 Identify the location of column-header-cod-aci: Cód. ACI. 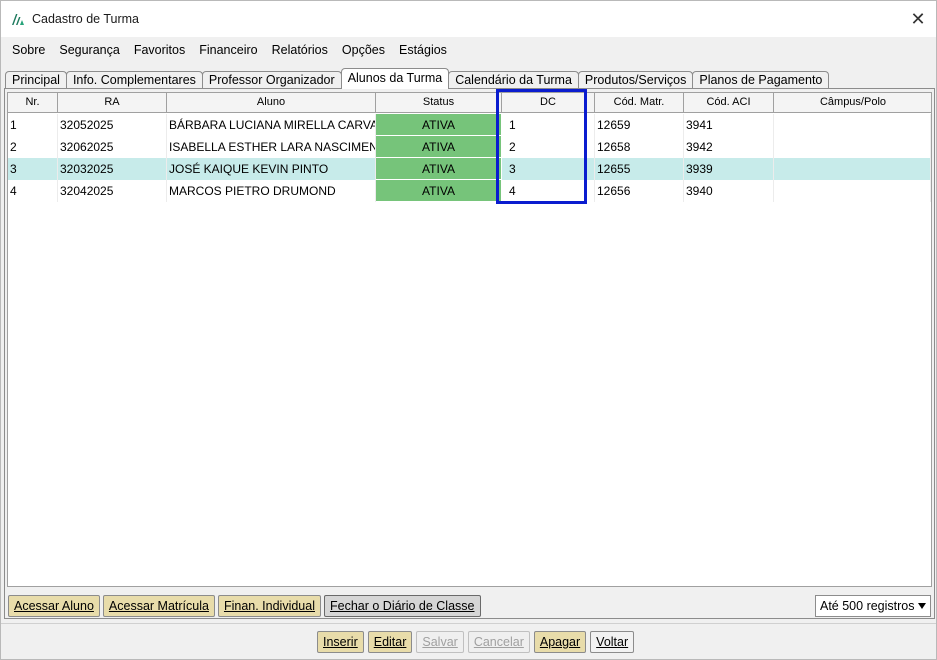
(729, 103).